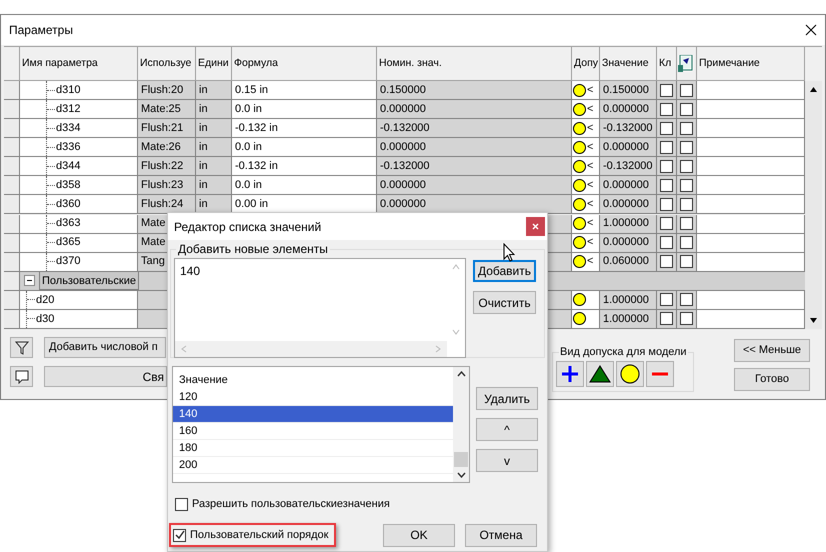 Image resolution: width=826 pixels, height=552 pixels. I want to click on checkbox-label: Разрешить пользовательскиезначения, so click(291, 504).